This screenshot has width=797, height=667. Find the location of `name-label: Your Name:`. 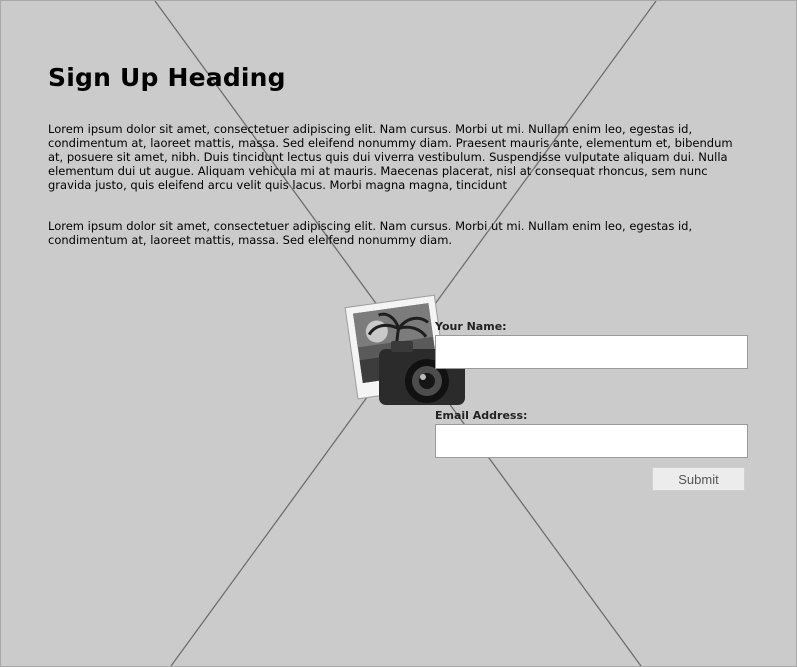

name-label: Your Name: is located at coordinates (471, 326).